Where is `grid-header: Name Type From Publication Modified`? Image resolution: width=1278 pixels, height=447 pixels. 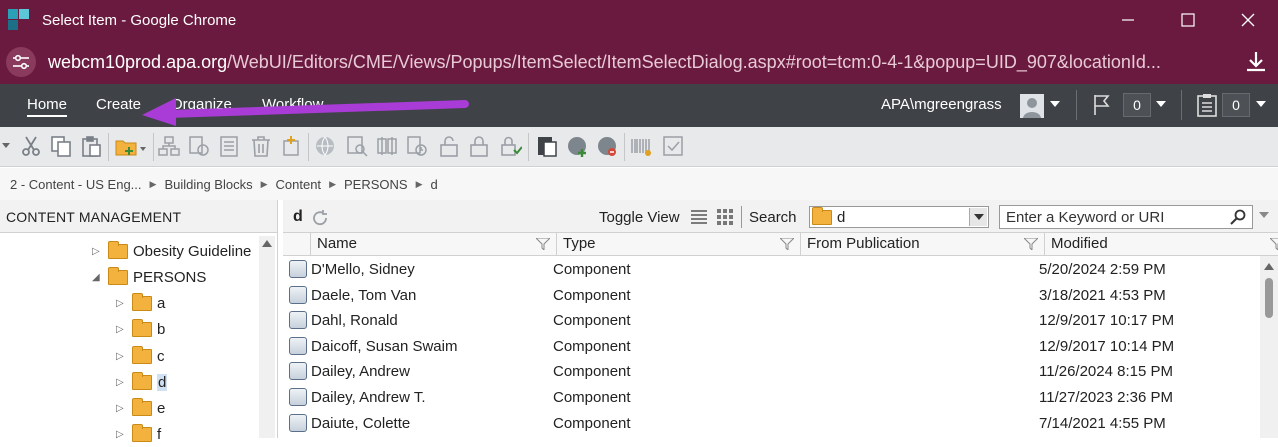
grid-header: Name Type From Publication Modified is located at coordinates (780, 244).